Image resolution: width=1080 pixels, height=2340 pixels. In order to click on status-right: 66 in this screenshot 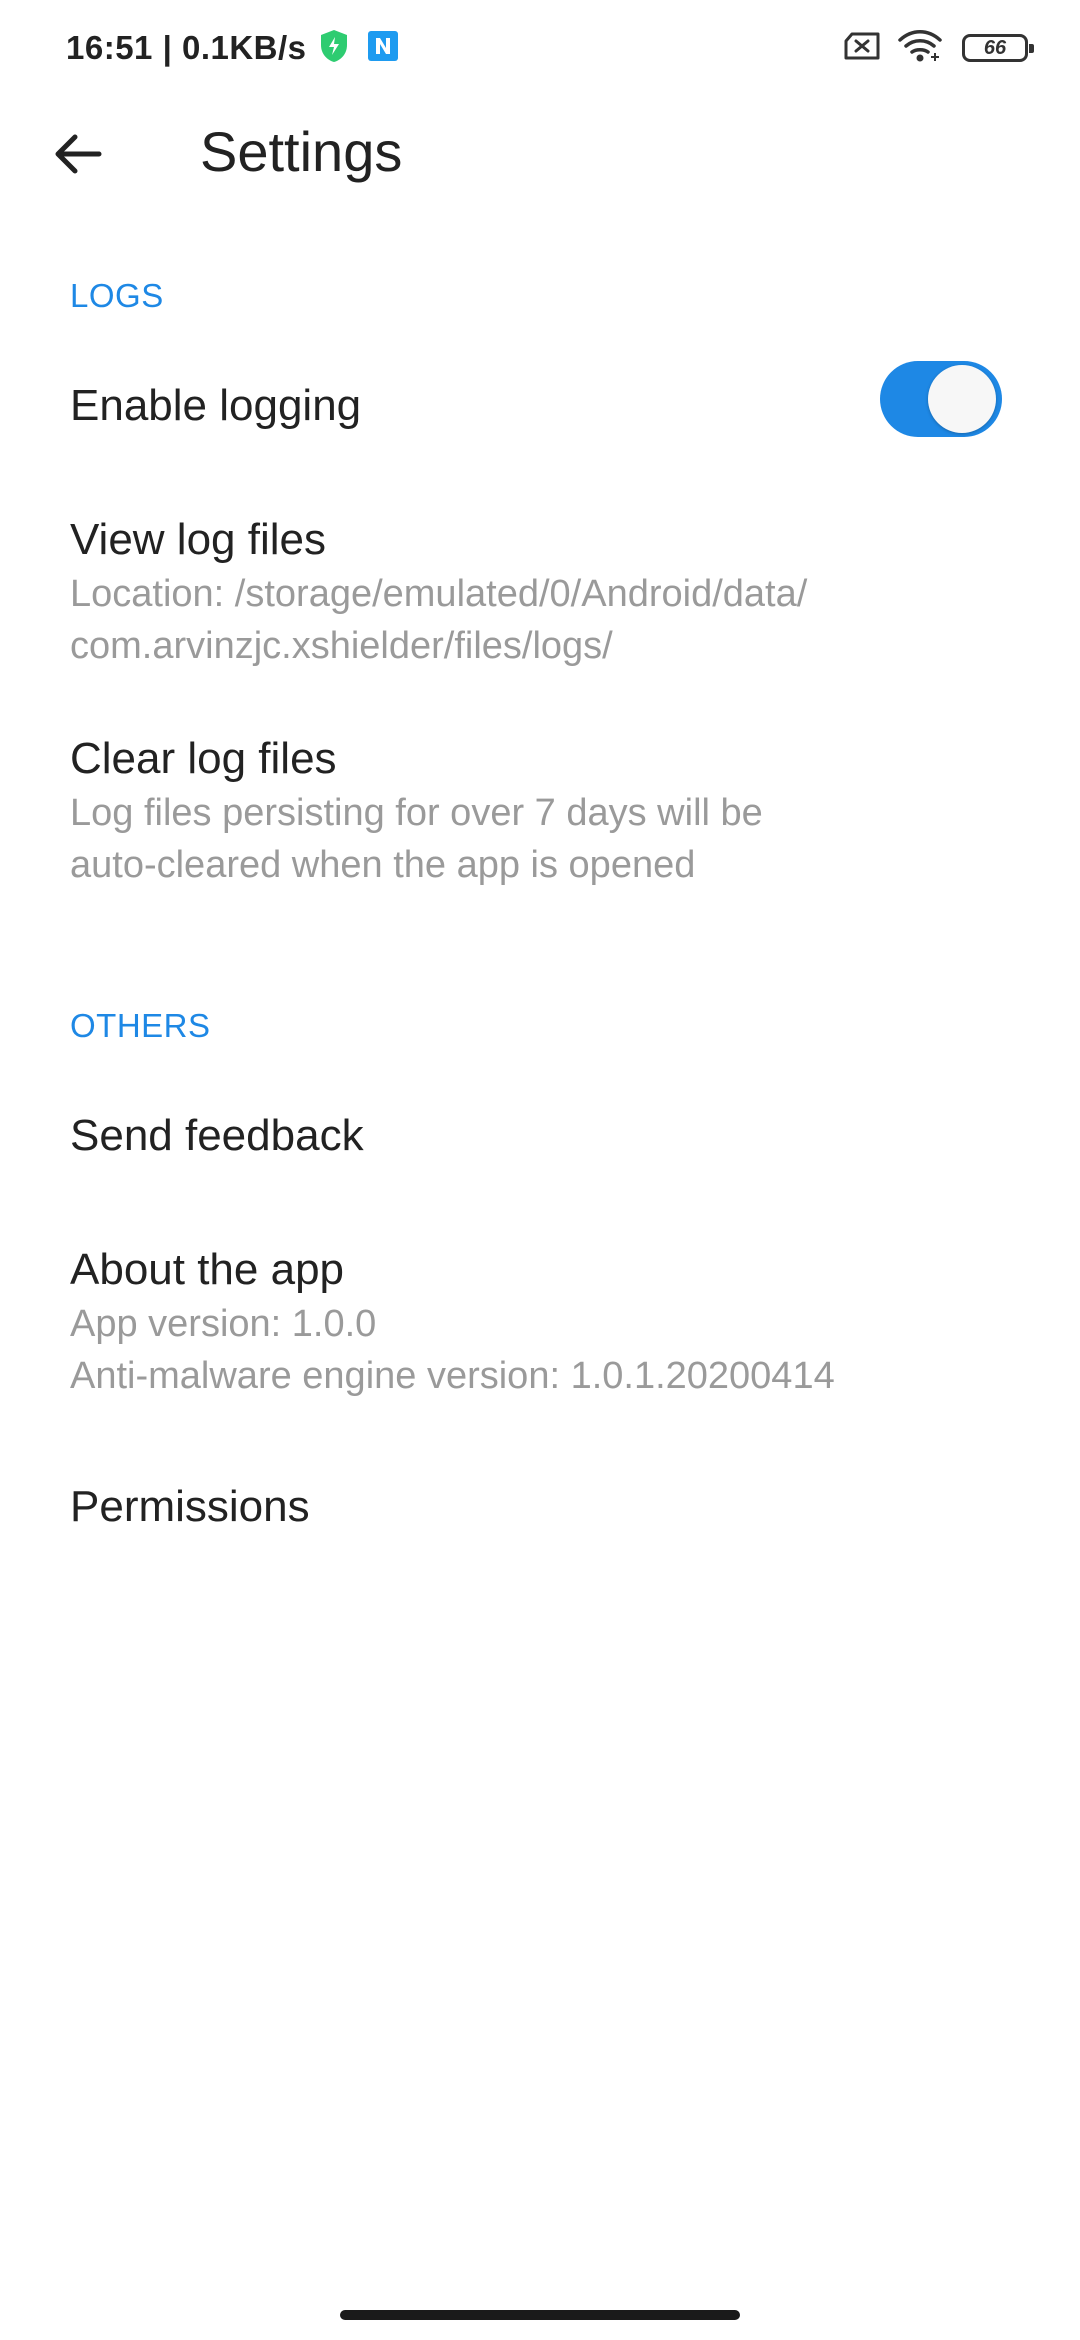, I will do `click(938, 48)`.